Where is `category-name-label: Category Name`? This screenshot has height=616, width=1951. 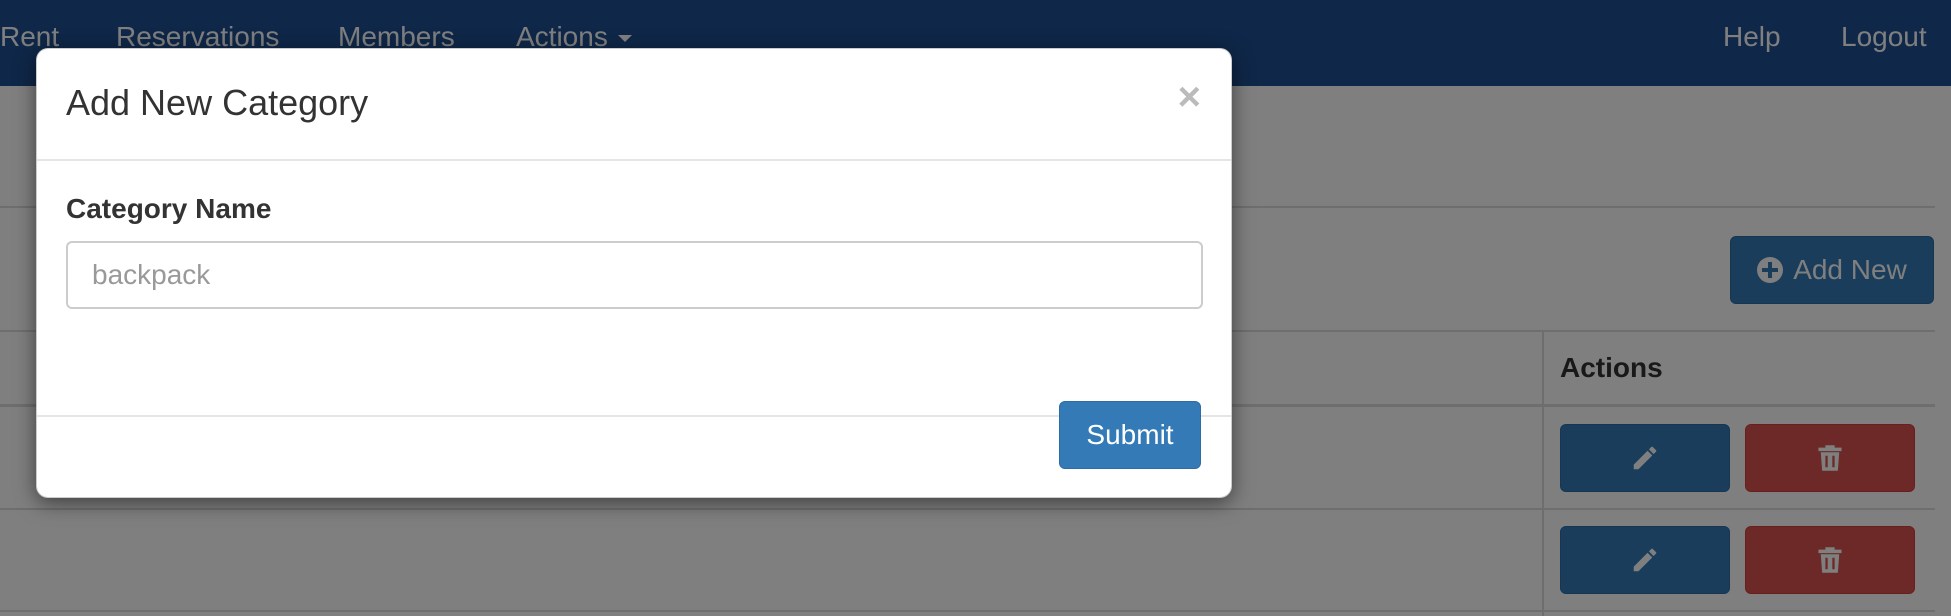 category-name-label: Category Name is located at coordinates (169, 208).